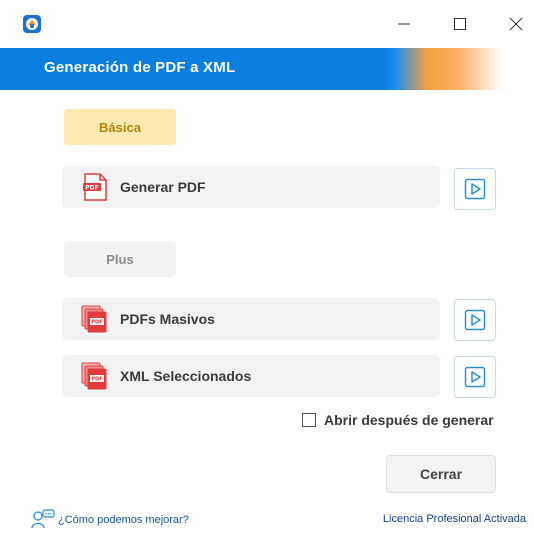 This screenshot has height=550, width=534. I want to click on generar-pdf-label: Generar PDF, so click(163, 187).